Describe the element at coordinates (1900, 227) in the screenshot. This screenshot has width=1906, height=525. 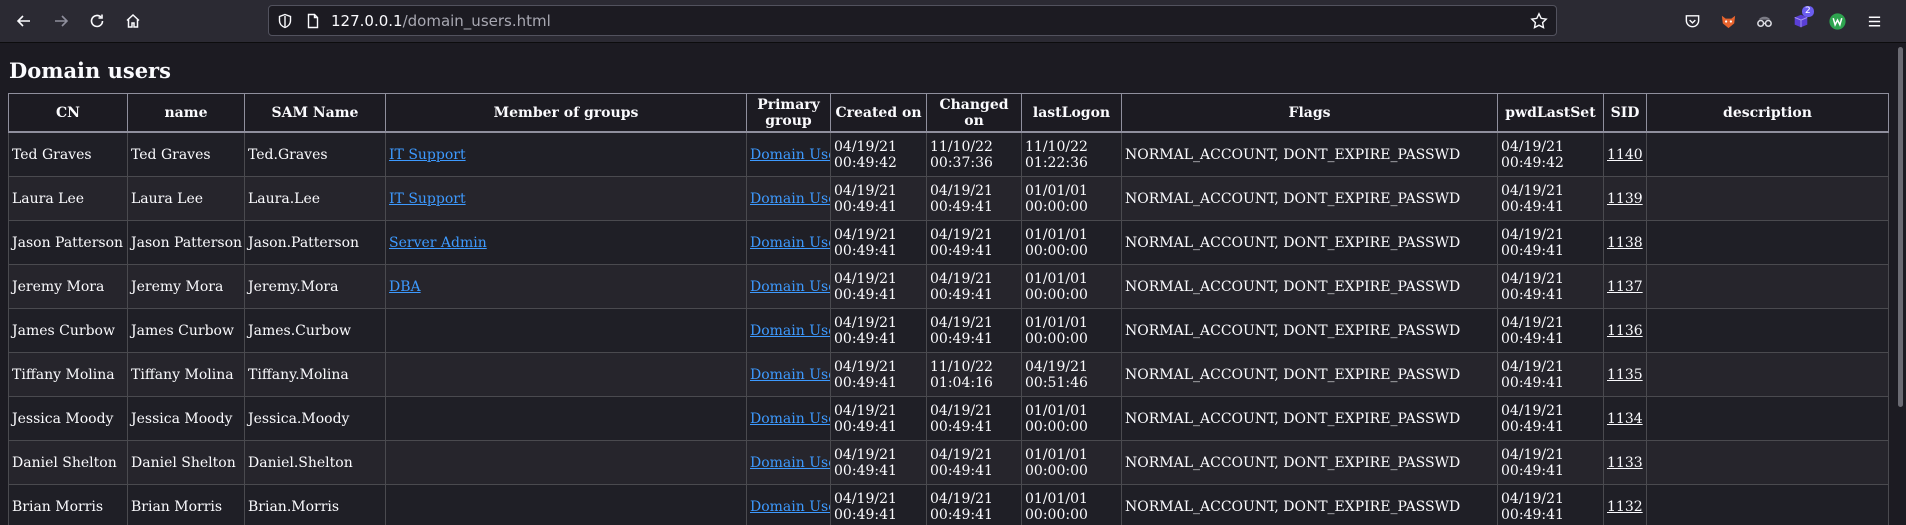
I see `scrollbar-thumb` at that location.